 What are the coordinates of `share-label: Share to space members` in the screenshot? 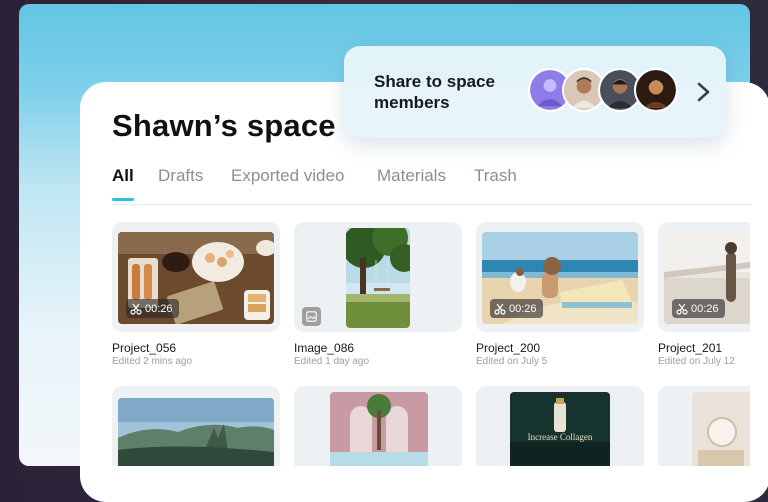 It's located at (434, 92).